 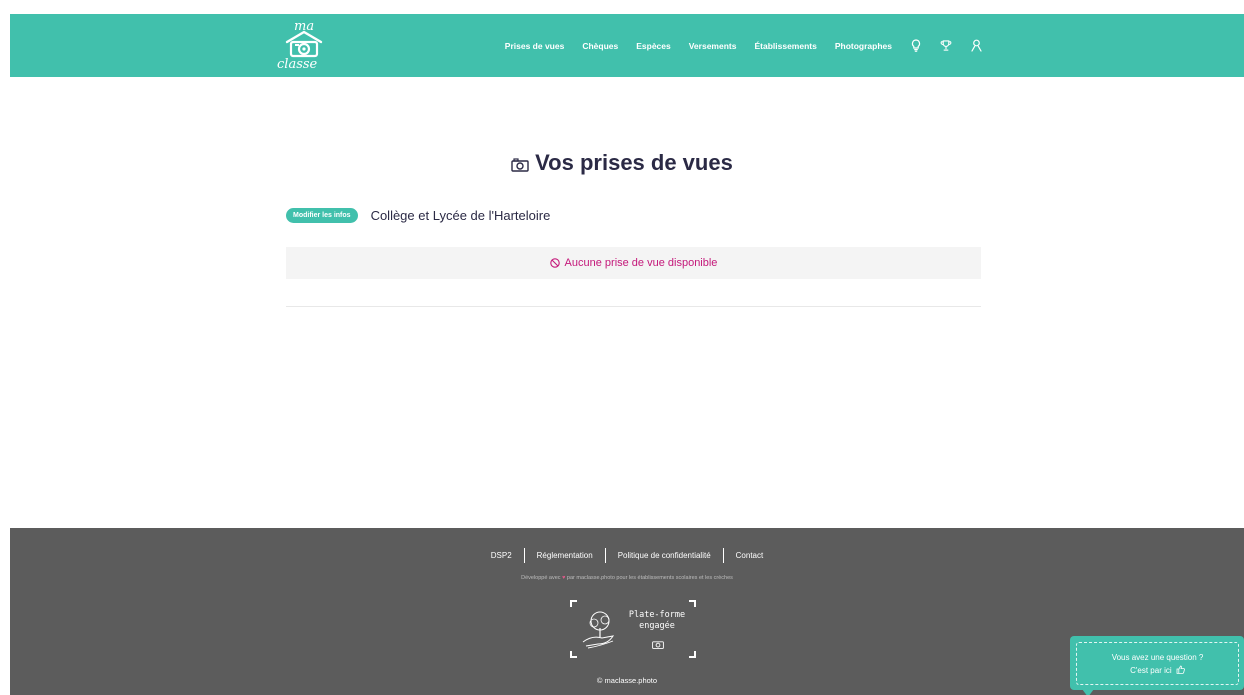 What do you see at coordinates (322, 215) in the screenshot?
I see `edit-info-button: Modifier les infos` at bounding box center [322, 215].